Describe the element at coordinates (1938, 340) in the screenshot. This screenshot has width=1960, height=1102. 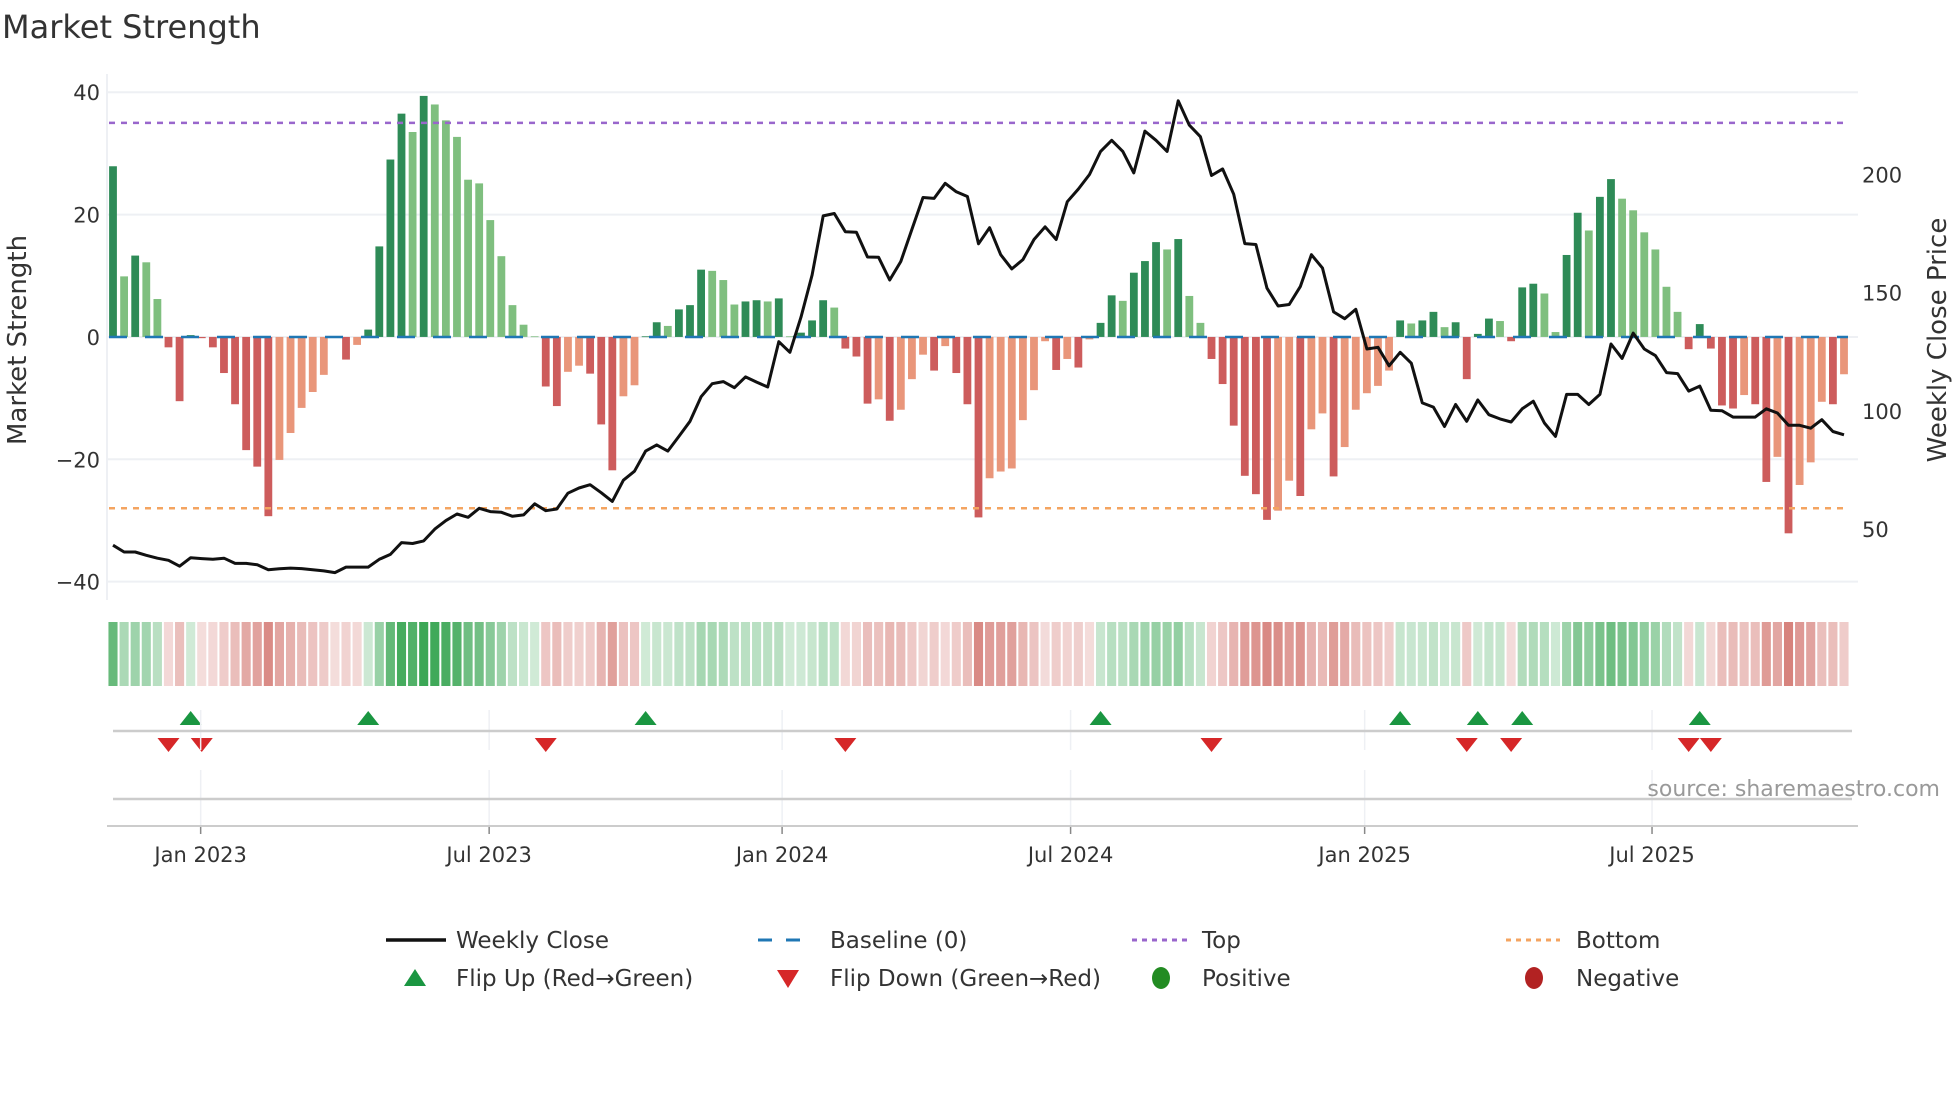
I see `right-axis-title: Weekly Close Price` at that location.